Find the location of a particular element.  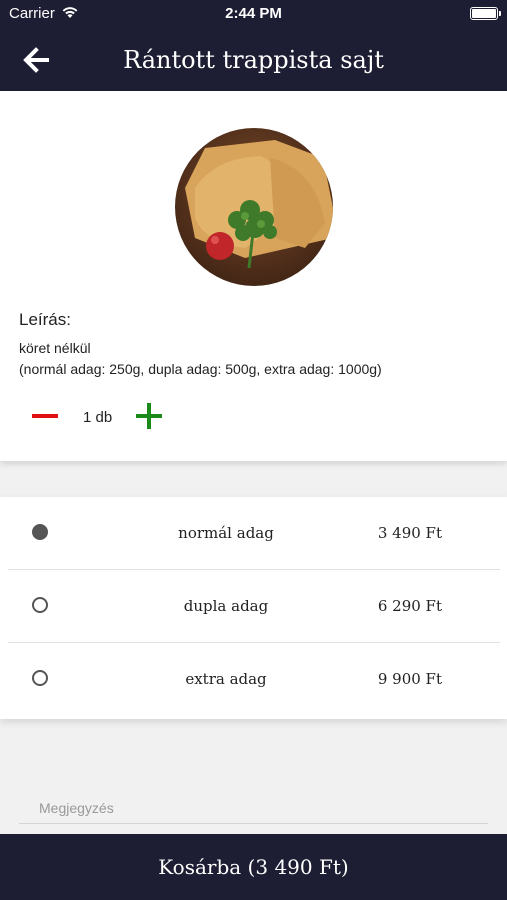

option-name: dupla adag is located at coordinates (226, 606).